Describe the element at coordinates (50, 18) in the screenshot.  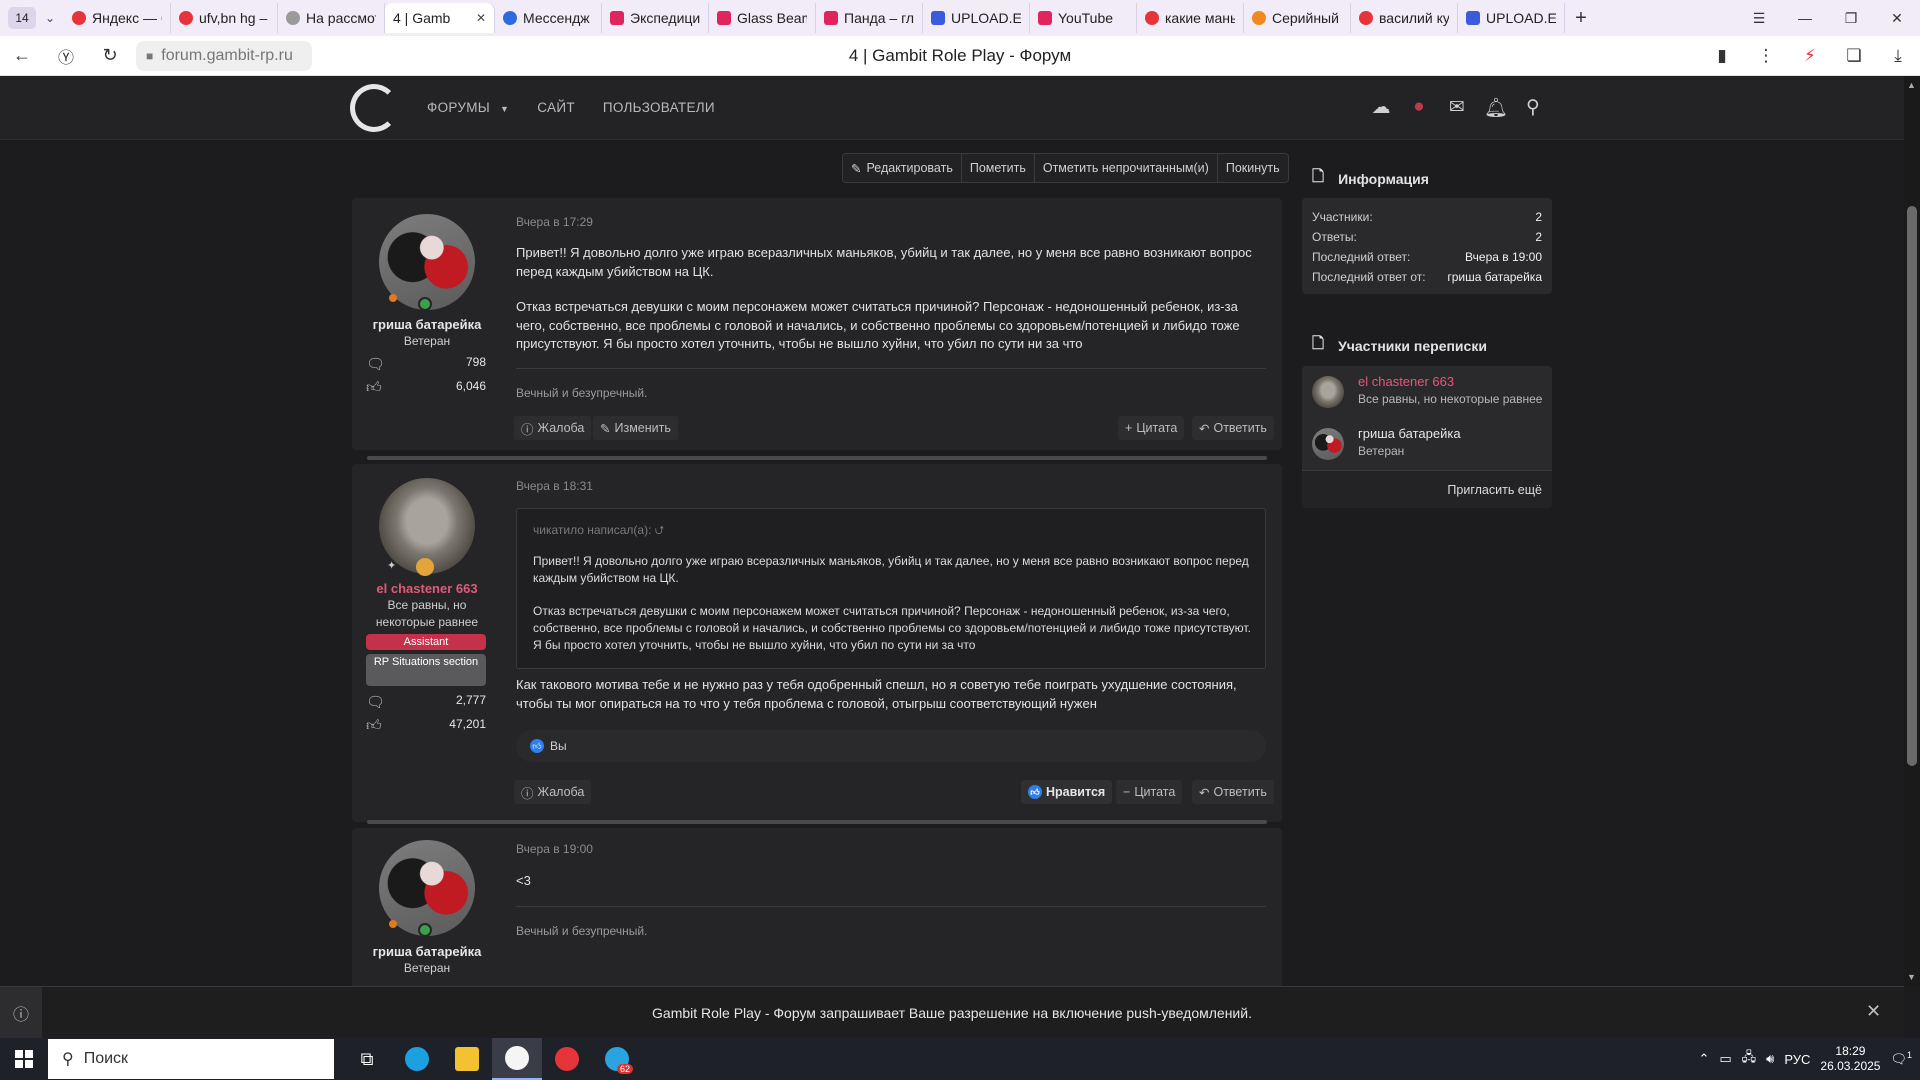
I see `chevron-down-icon: ⌄` at that location.